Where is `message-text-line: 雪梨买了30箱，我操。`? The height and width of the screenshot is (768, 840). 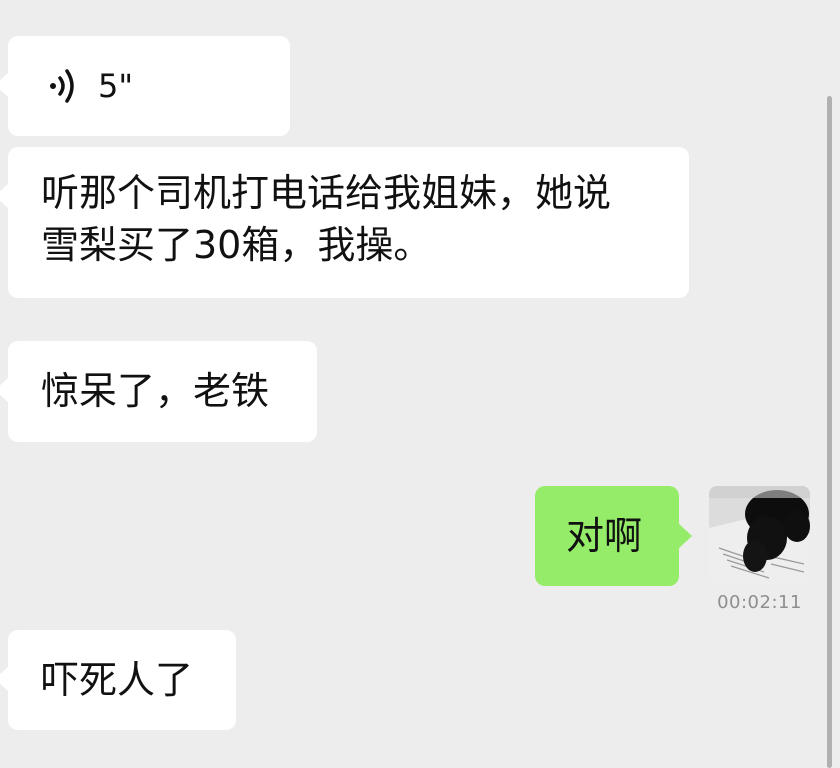
message-text-line: 雪梨买了30箱，我操。 is located at coordinates (236, 245).